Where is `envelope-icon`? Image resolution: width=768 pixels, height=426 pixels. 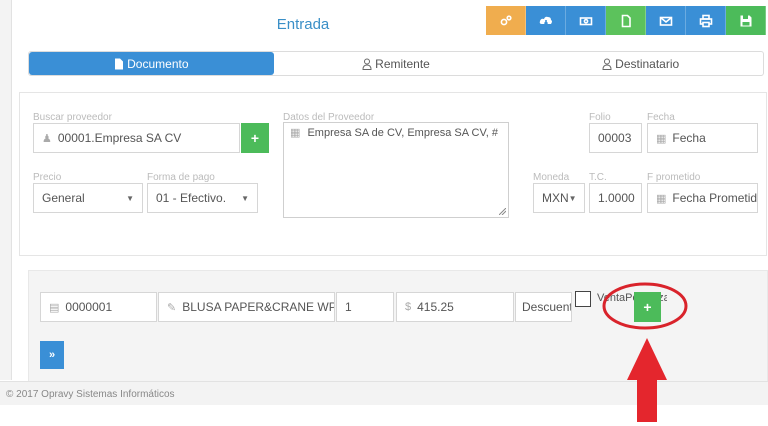
envelope-icon is located at coordinates (665, 21).